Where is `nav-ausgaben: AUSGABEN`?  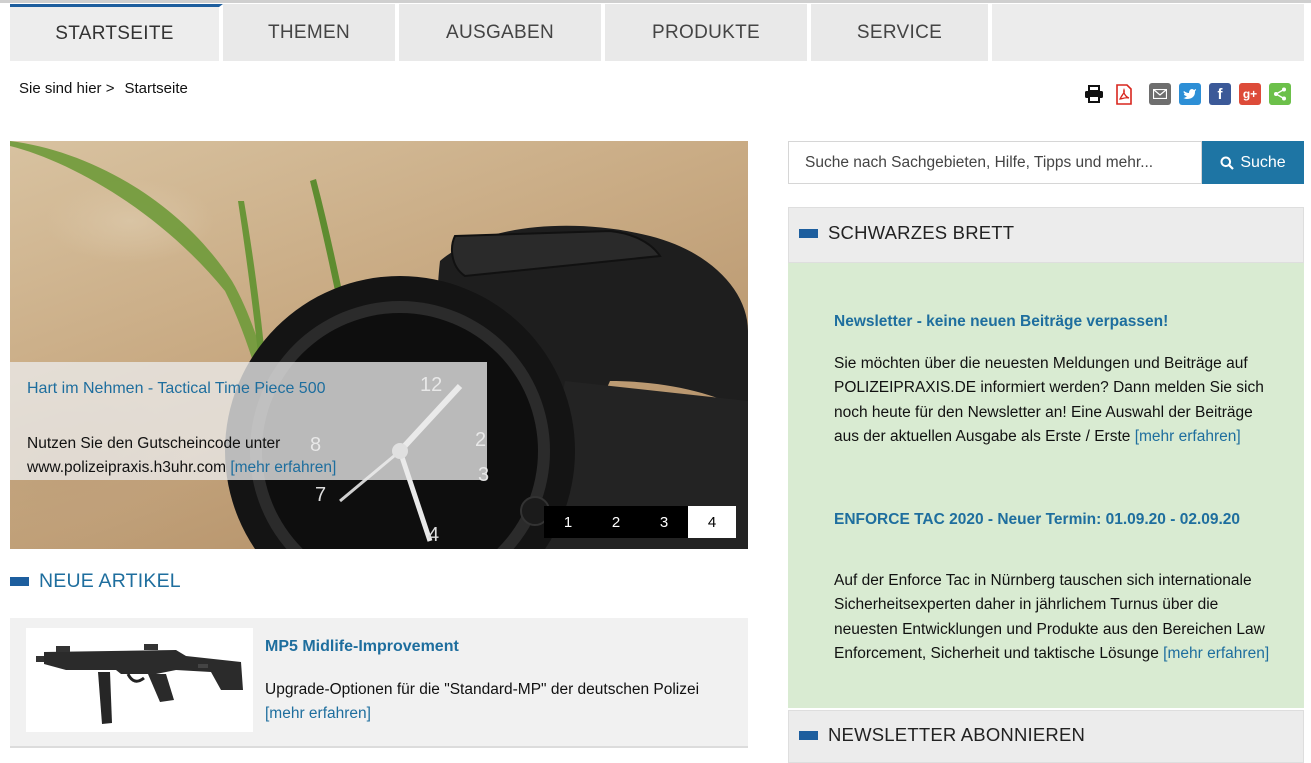
nav-ausgaben: AUSGABEN is located at coordinates (502, 32).